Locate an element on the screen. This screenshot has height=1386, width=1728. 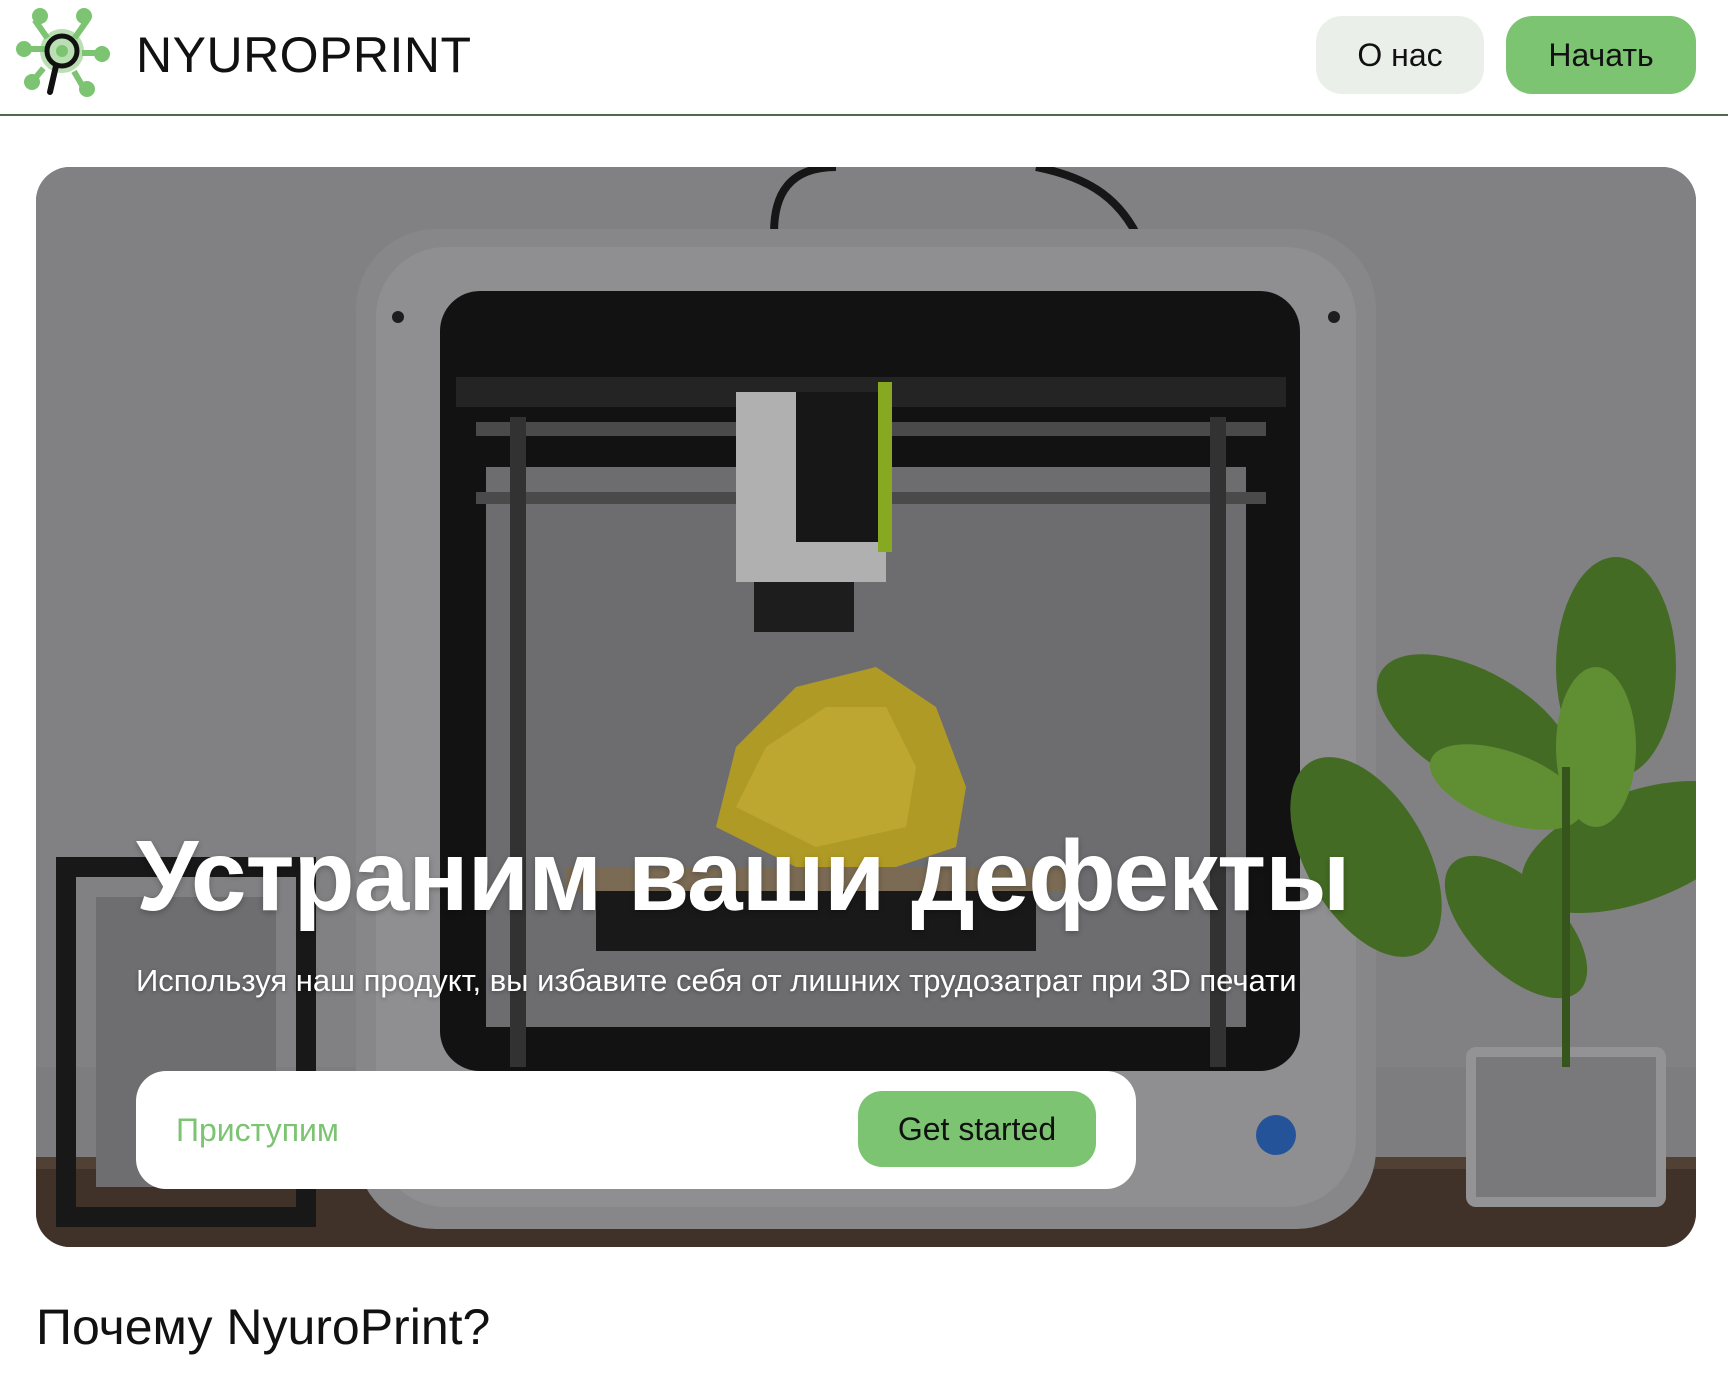
neural-bug-logo-icon is located at coordinates (62, 54).